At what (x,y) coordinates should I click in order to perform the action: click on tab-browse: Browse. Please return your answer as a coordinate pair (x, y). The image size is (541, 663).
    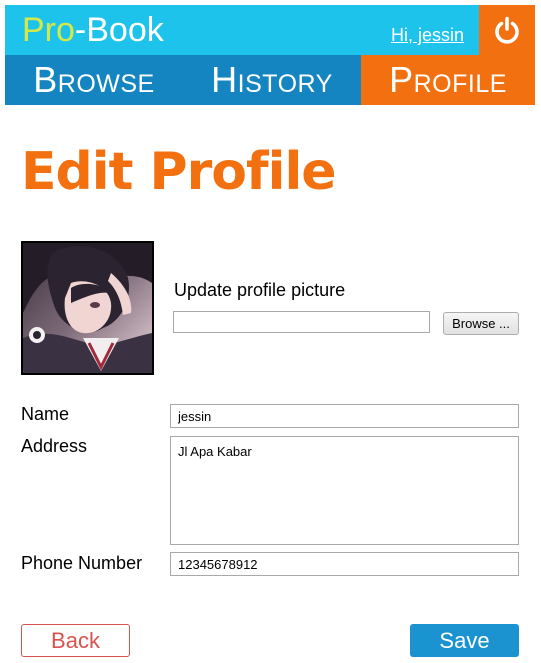
    Looking at the image, I should click on (94, 80).